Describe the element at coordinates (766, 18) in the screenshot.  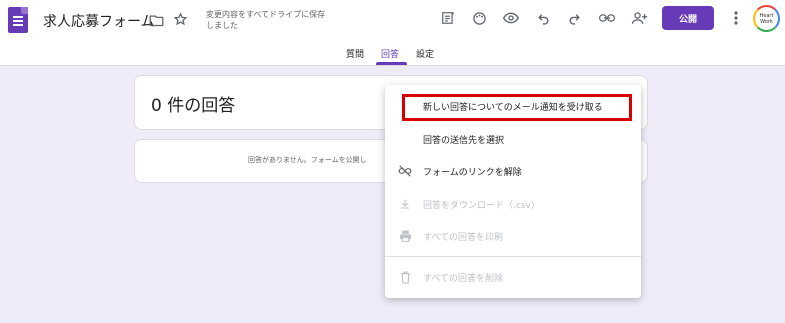
I see `account-avatar: Heart Work` at that location.